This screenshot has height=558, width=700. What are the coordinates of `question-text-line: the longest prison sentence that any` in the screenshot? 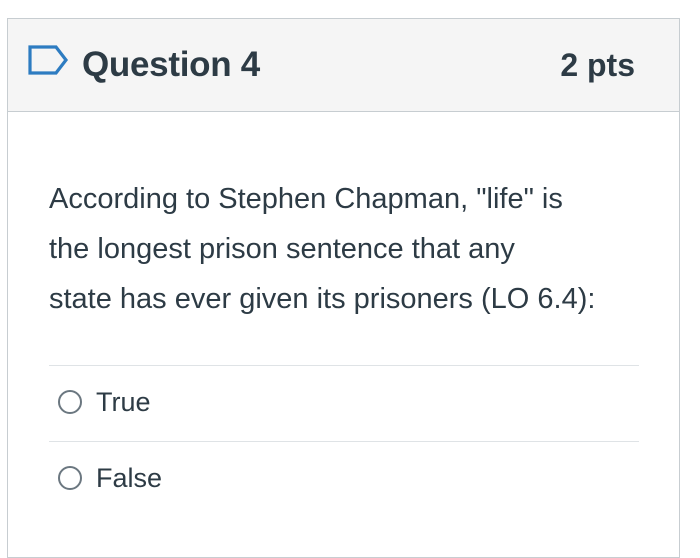 It's located at (282, 249).